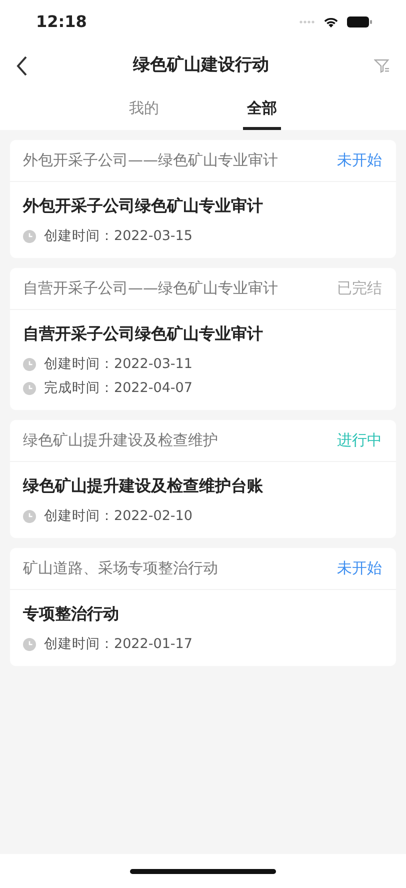  I want to click on task-title: 专项整治行动, so click(71, 614).